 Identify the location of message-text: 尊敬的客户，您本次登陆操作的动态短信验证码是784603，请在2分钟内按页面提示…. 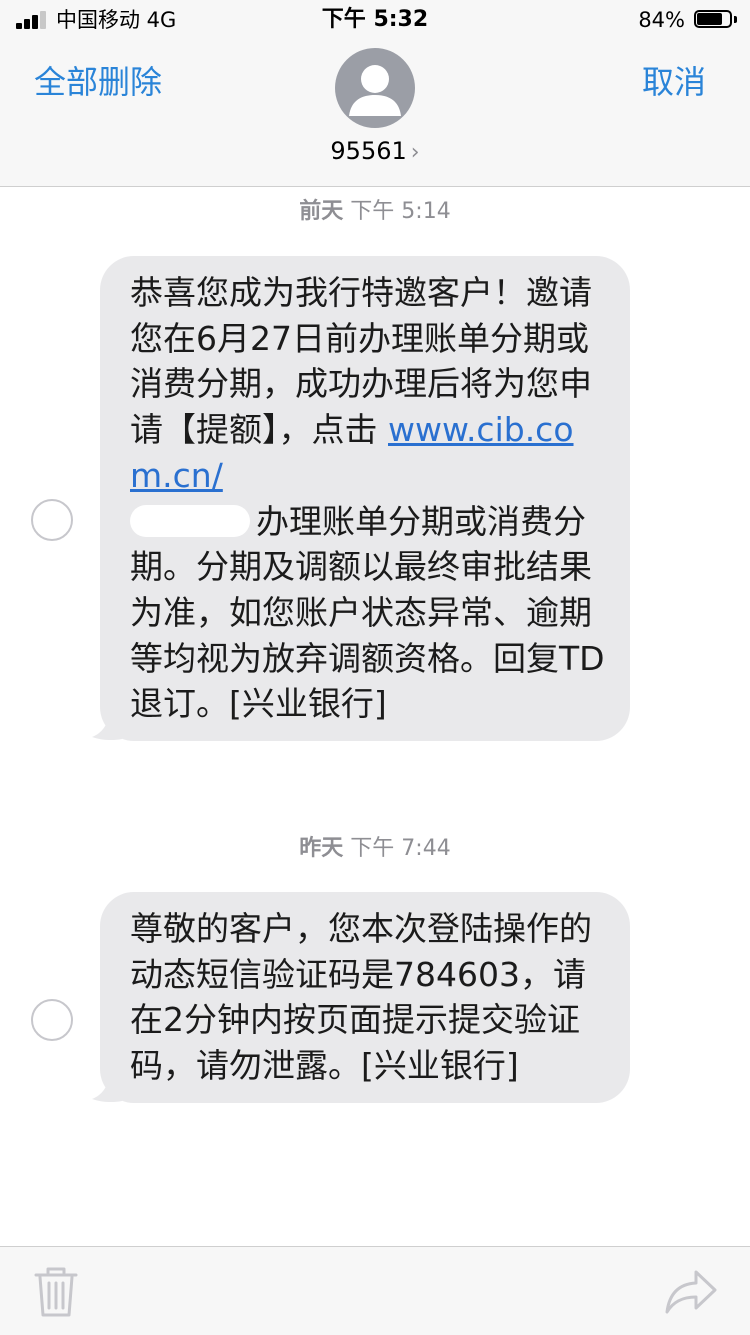
(365, 997).